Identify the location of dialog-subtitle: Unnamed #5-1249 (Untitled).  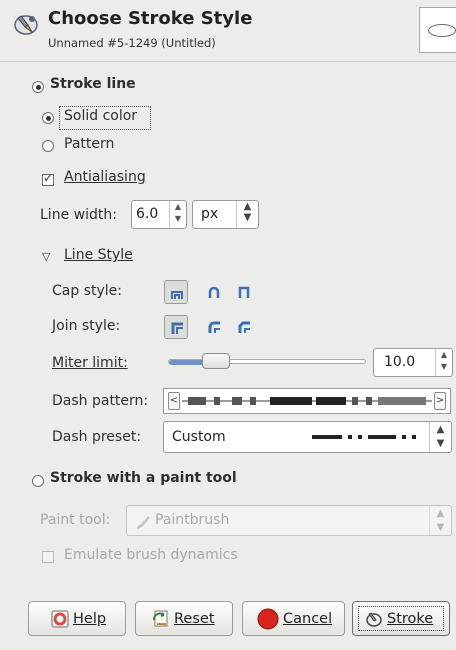
(132, 43).